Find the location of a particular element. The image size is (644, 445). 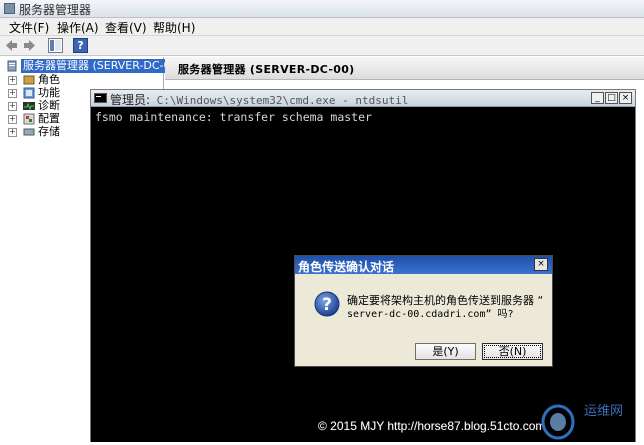

cmd-title-prefix: 管理员: is located at coordinates (130, 100).